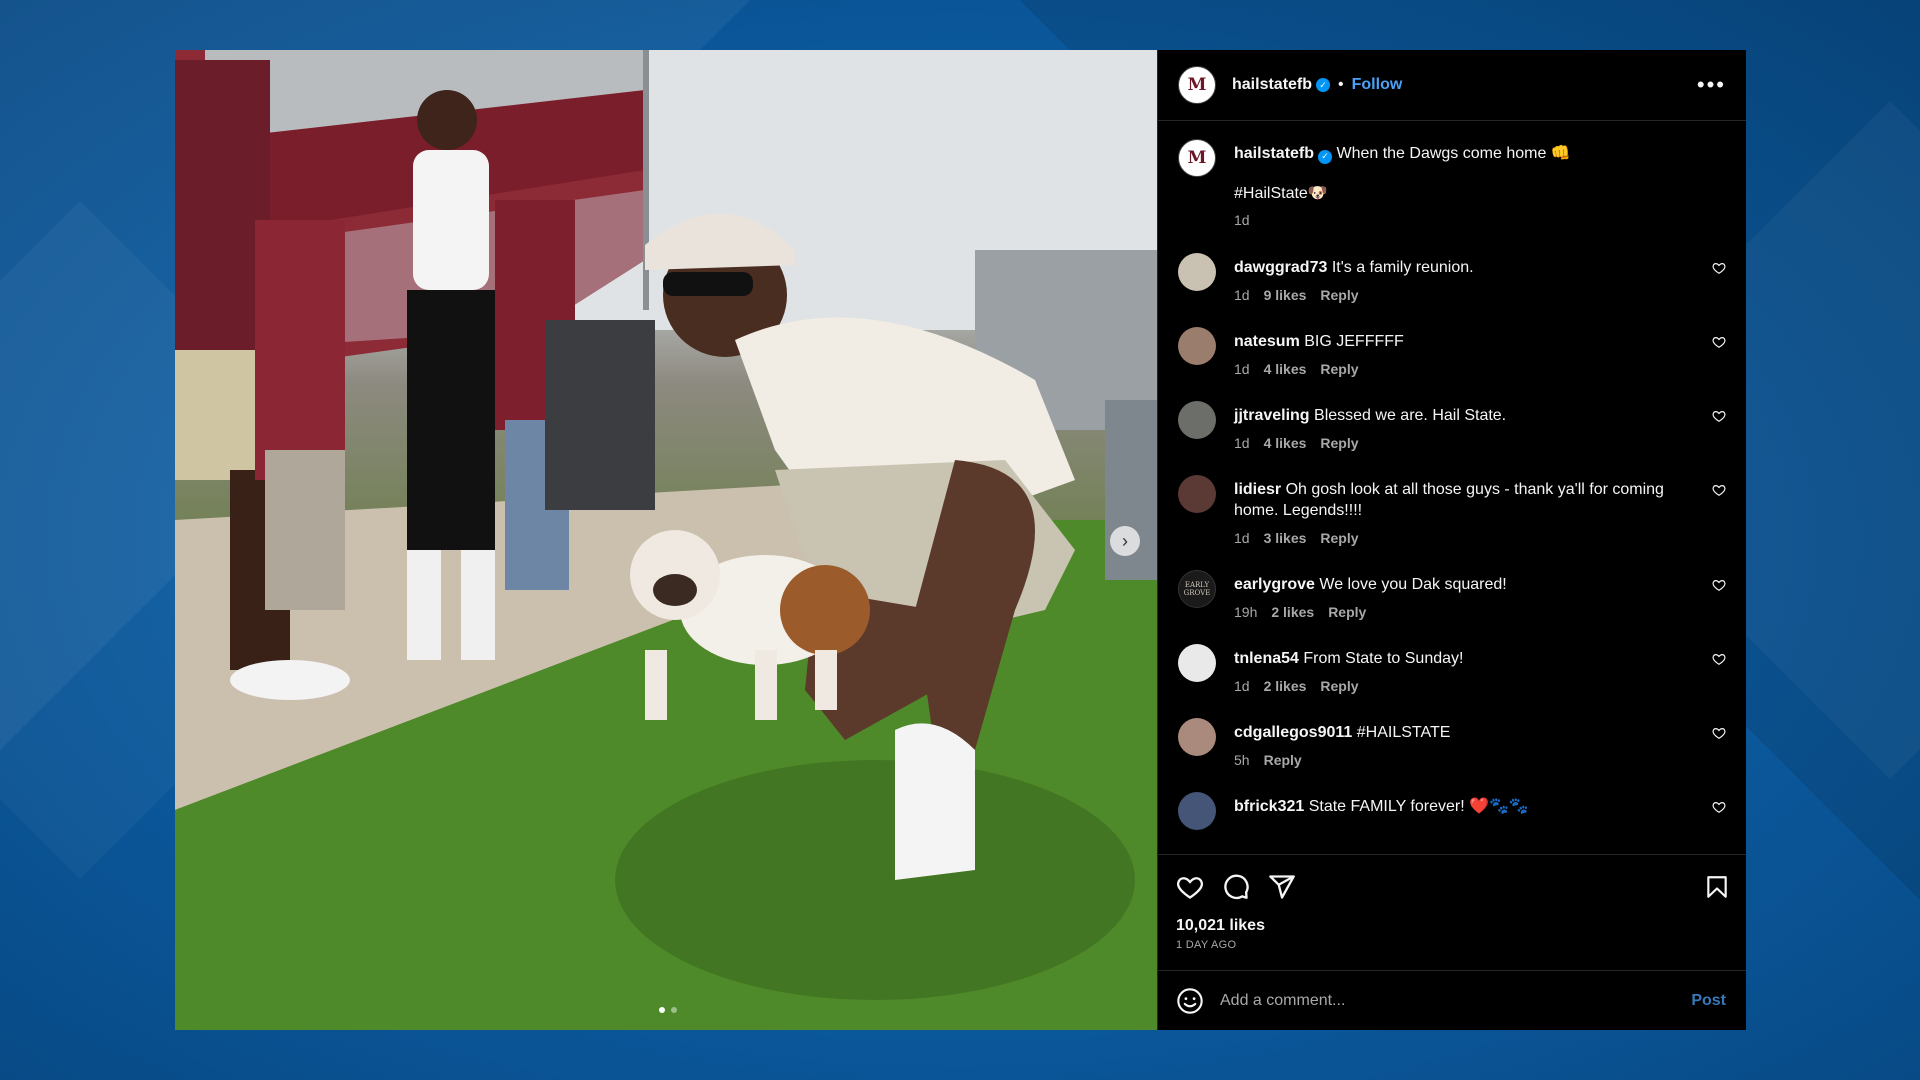 This screenshot has height=1080, width=1920. What do you see at coordinates (1453, 926) in the screenshot?
I see `likes-count: 10,021 likes` at bounding box center [1453, 926].